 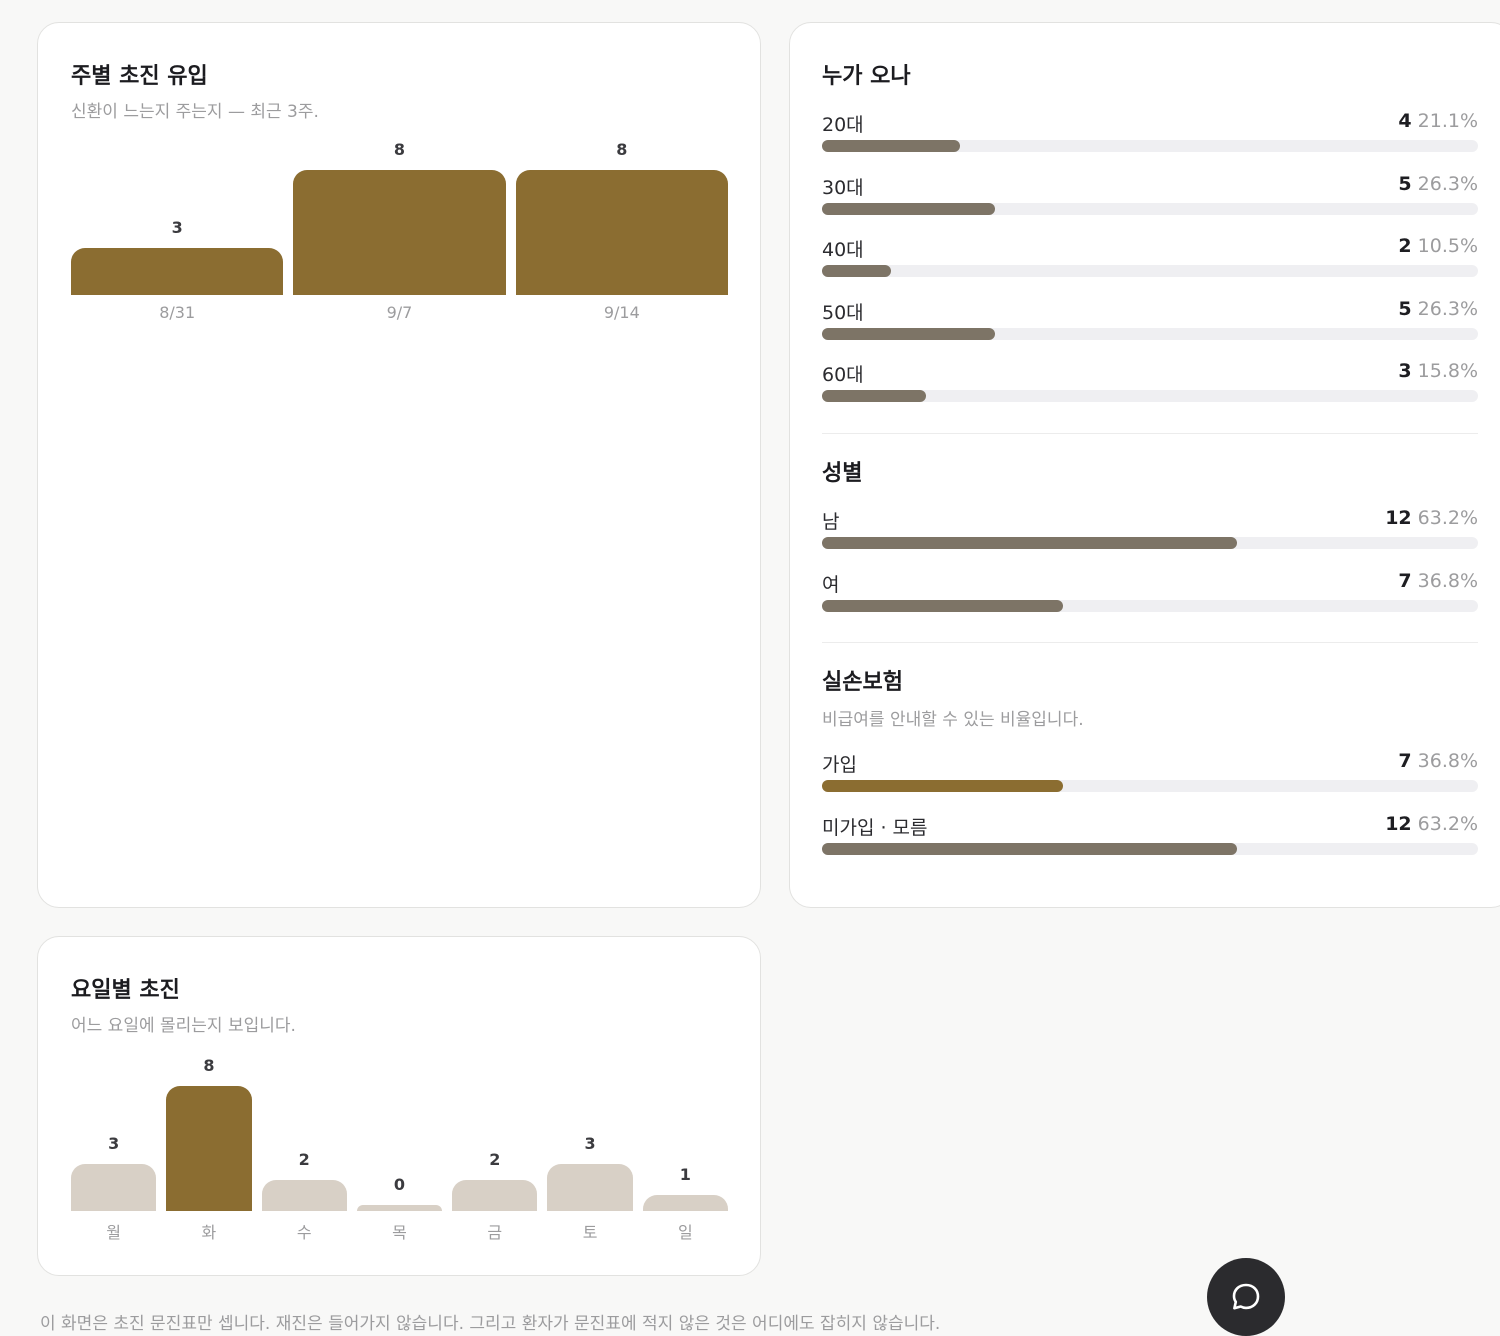 What do you see at coordinates (1150, 196) in the screenshot?
I see `distribution-row: 30대 5 26.3%` at bounding box center [1150, 196].